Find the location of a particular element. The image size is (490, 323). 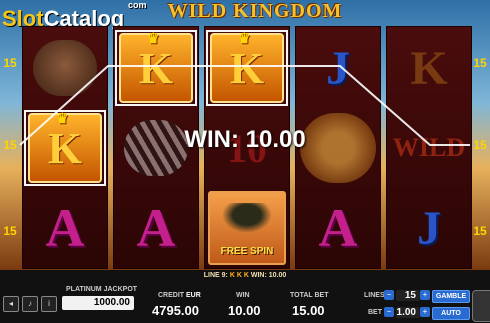

bet-increase-button: + is located at coordinates (425, 312).